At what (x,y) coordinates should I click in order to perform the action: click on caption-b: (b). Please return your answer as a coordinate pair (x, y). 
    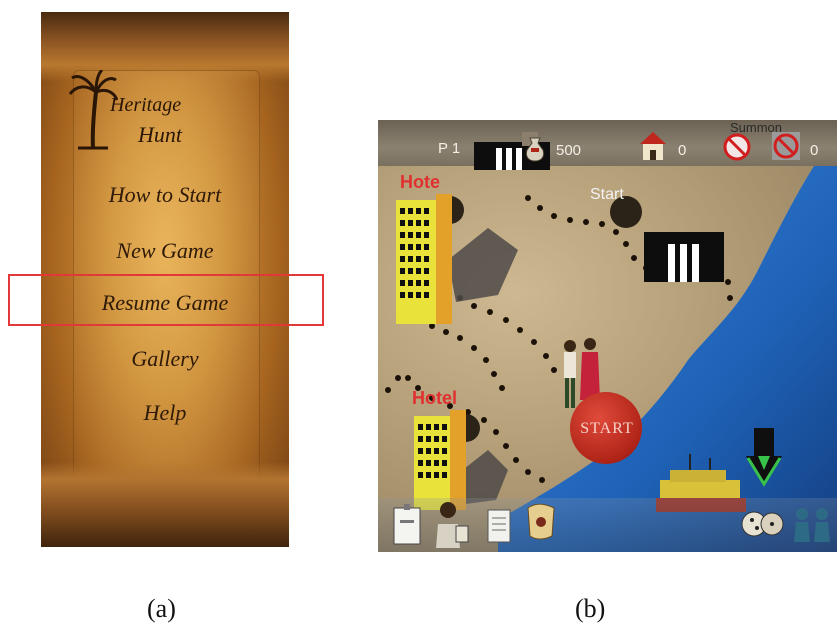
    Looking at the image, I should click on (590, 608).